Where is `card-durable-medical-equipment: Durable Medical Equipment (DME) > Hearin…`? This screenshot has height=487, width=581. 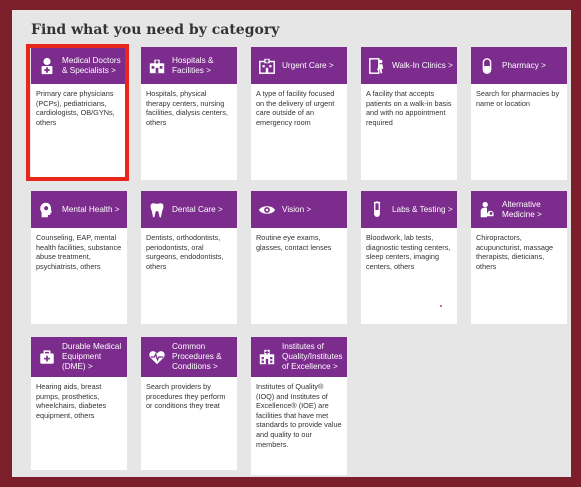 card-durable-medical-equipment: Durable Medical Equipment (DME) > Hearin… is located at coordinates (79, 403).